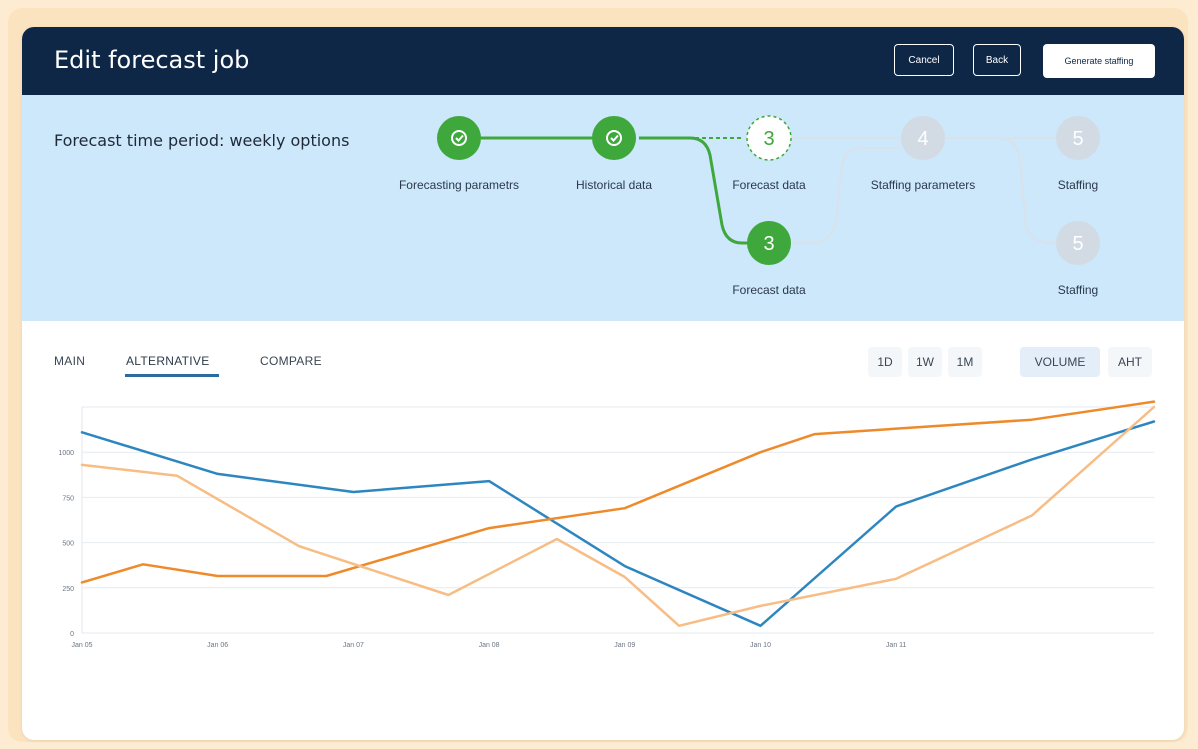 This screenshot has height=749, width=1198. What do you see at coordinates (1130, 362) in the screenshot?
I see `metric-aht-button: AHT` at bounding box center [1130, 362].